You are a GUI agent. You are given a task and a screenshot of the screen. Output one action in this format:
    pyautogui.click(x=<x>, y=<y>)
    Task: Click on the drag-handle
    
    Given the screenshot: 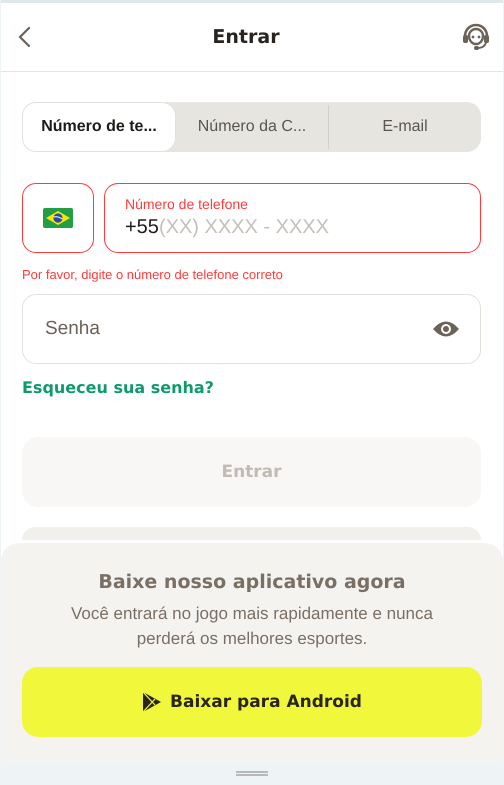 What is the action you would take?
    pyautogui.click(x=252, y=773)
    